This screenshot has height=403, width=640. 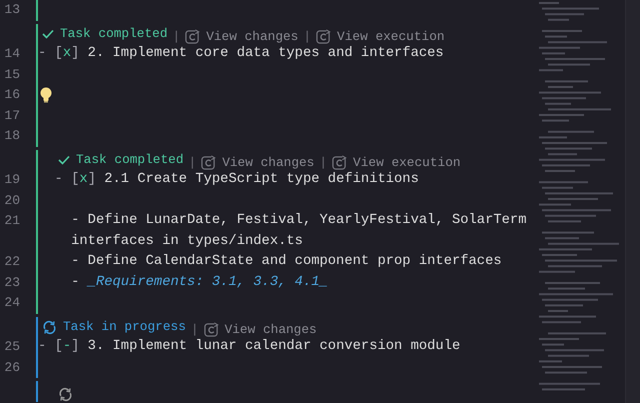 What do you see at coordinates (236, 180) in the screenshot?
I see `task-line: - [x] 2.1 Create TypeScript type definitions` at bounding box center [236, 180].